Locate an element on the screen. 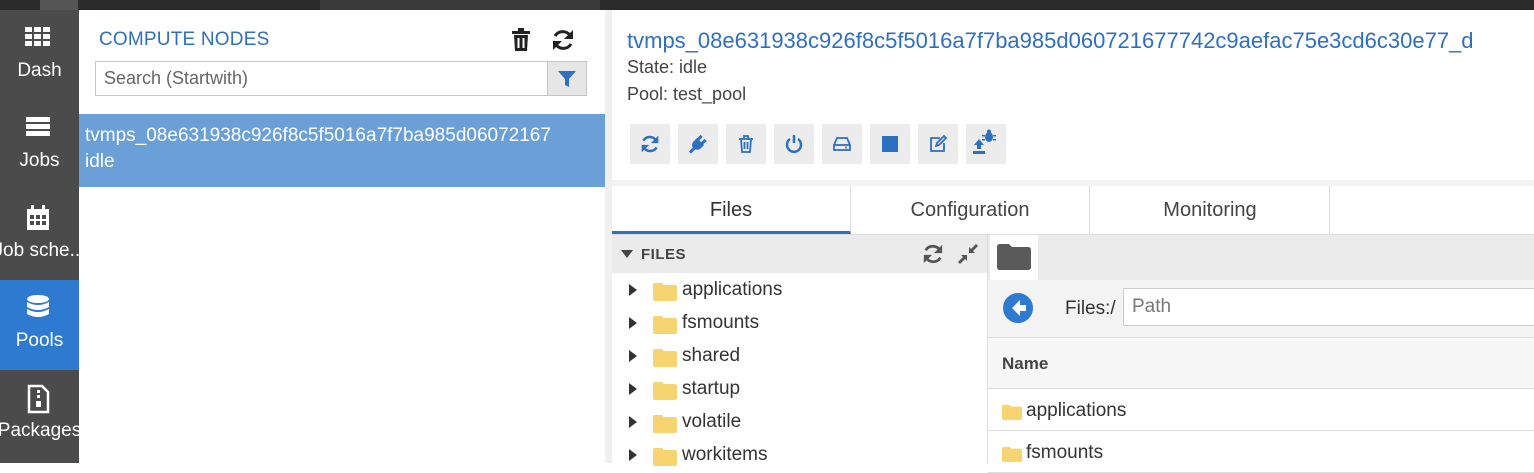  tree-item: volatile is located at coordinates (799, 421).